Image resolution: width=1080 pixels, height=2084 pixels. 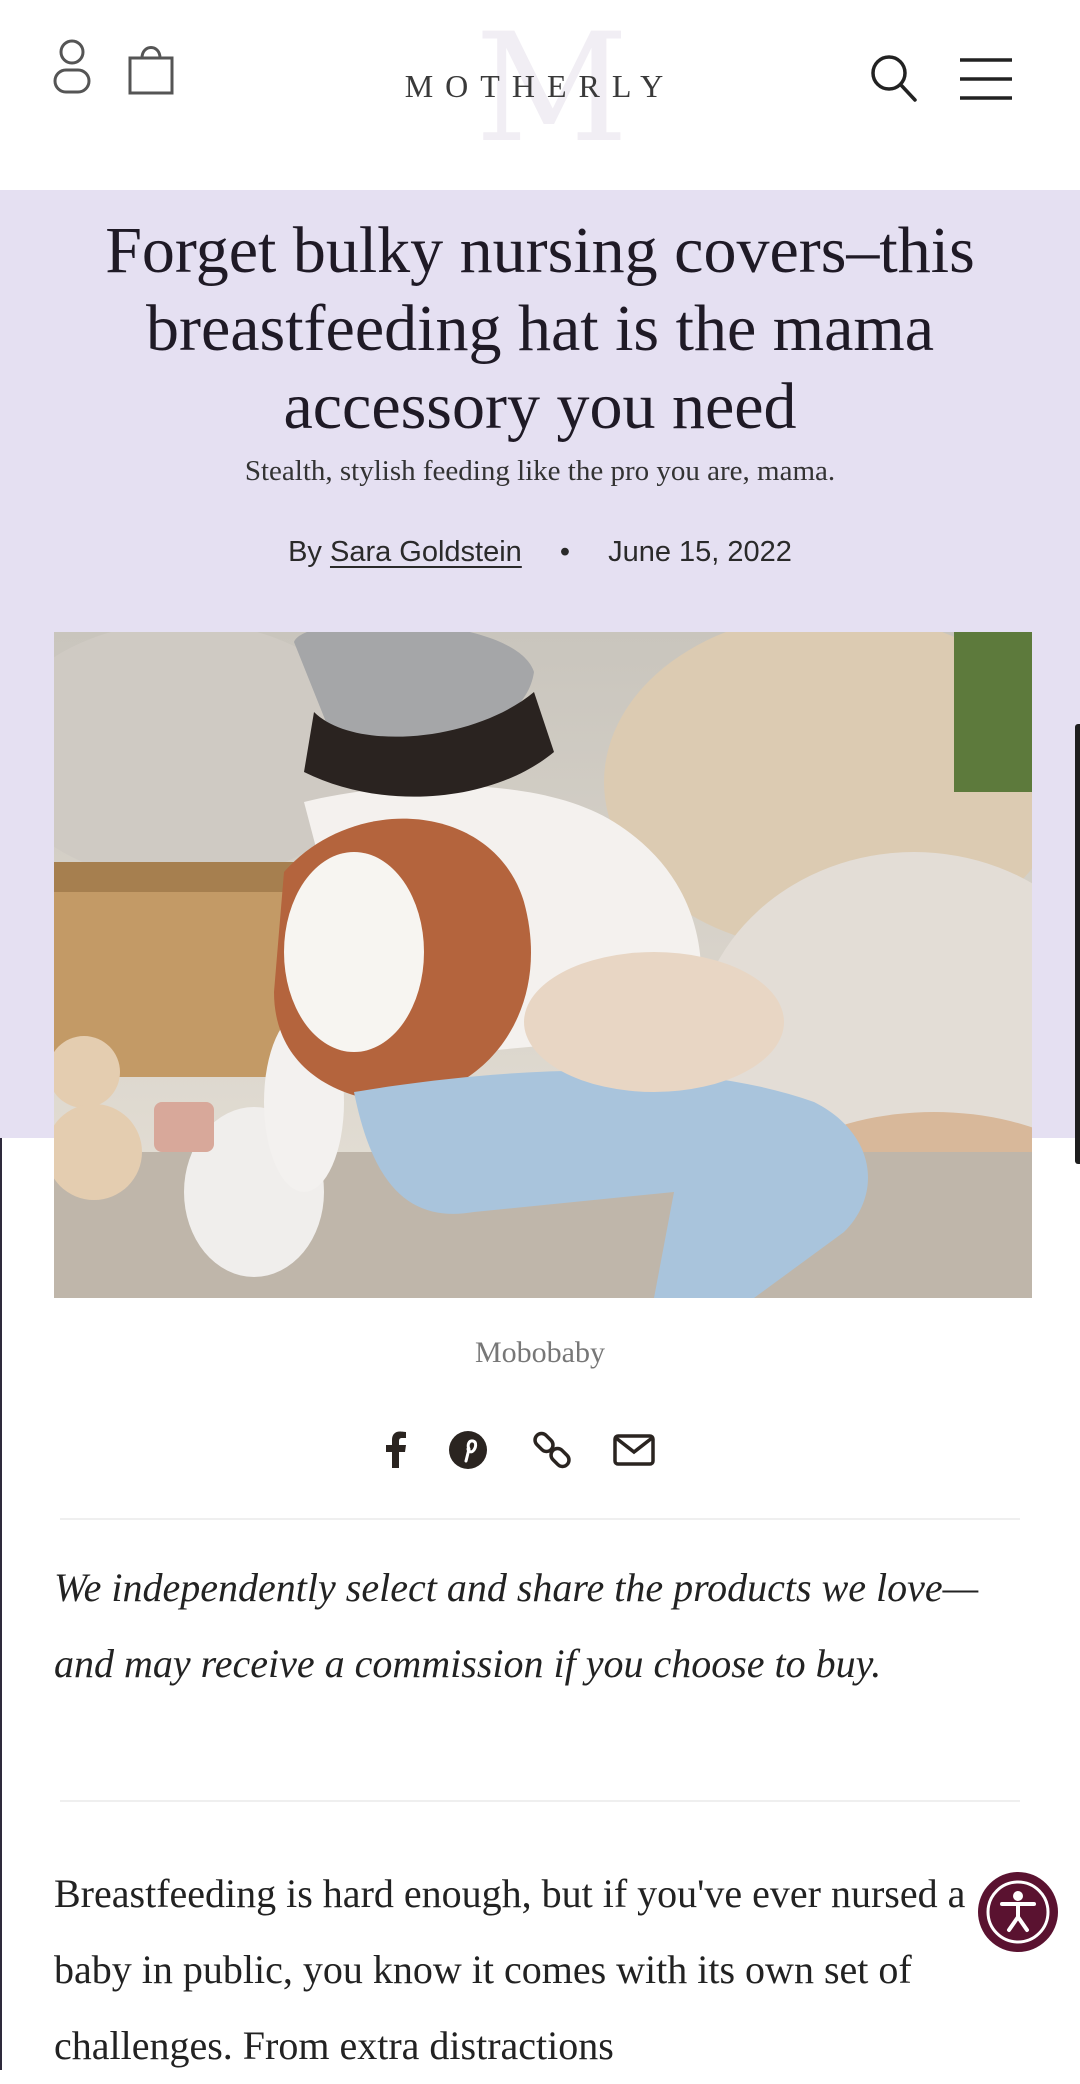 What do you see at coordinates (552, 1450) in the screenshot?
I see `link-icon` at bounding box center [552, 1450].